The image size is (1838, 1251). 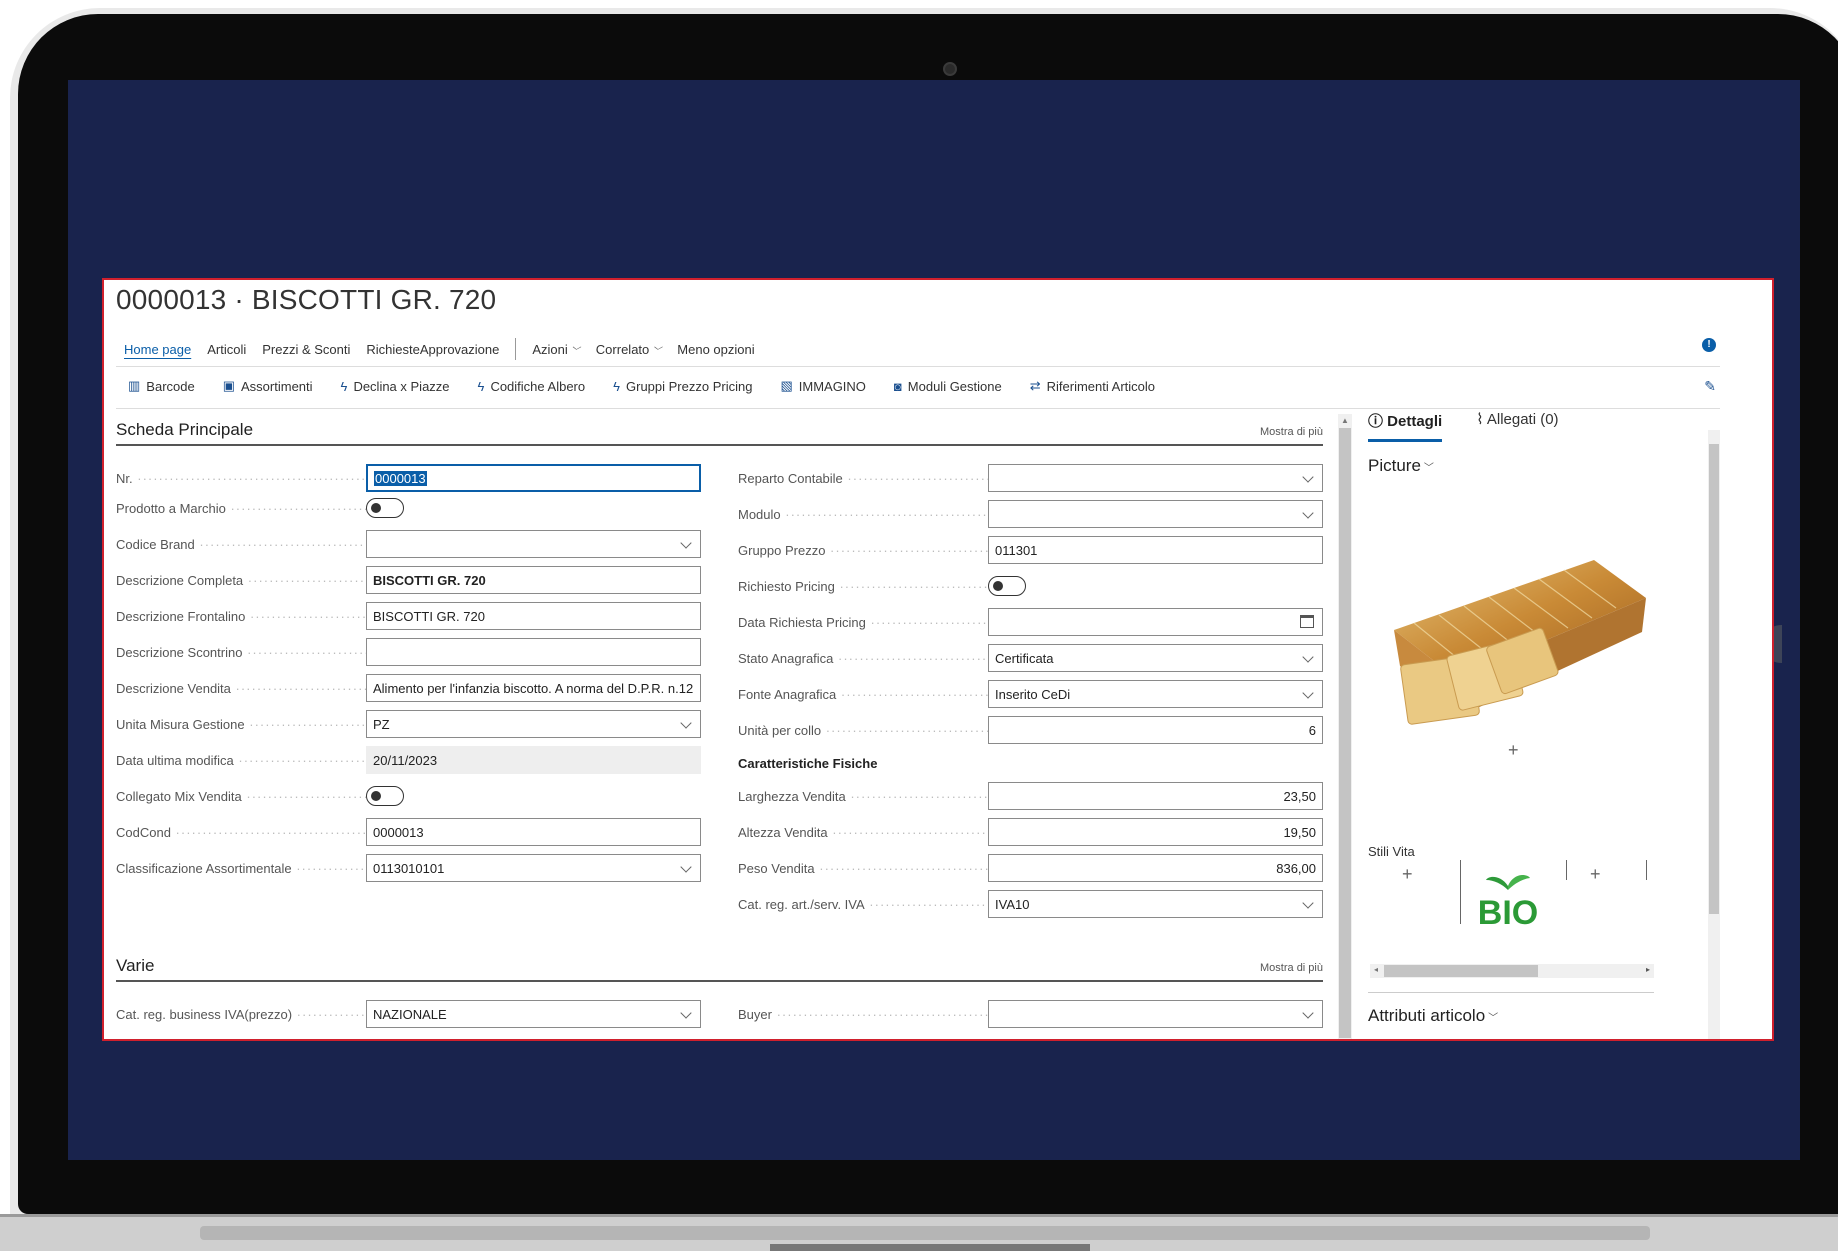 I want to click on tab-details: ⓘ Dettagli, so click(x=1405, y=426).